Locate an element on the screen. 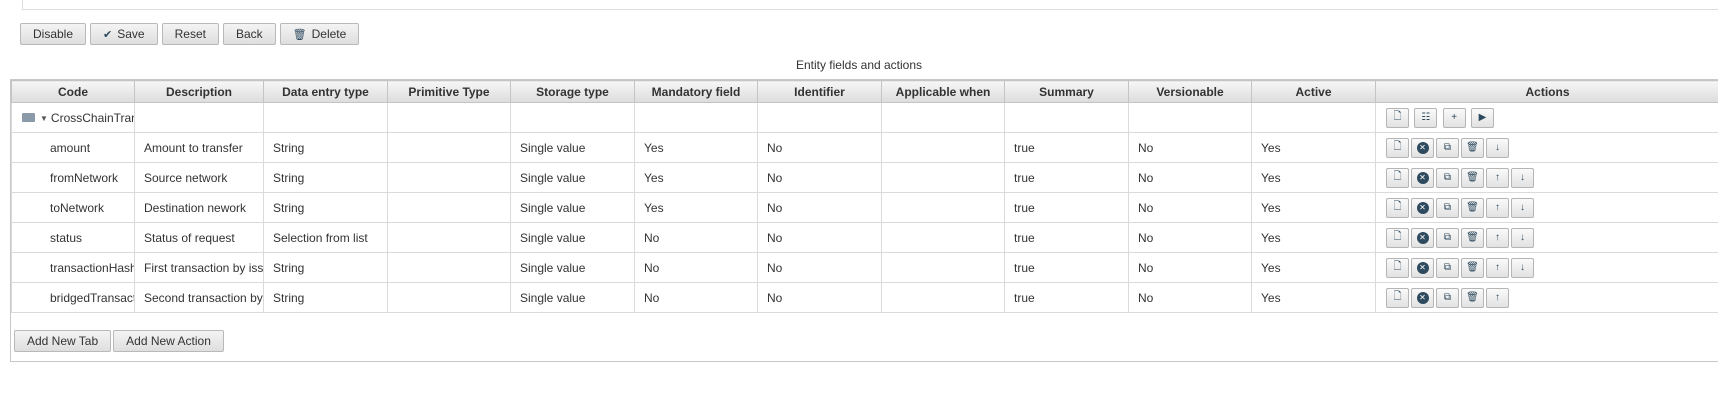 This screenshot has width=1718, height=400. column-header: Applicable when is located at coordinates (943, 91).